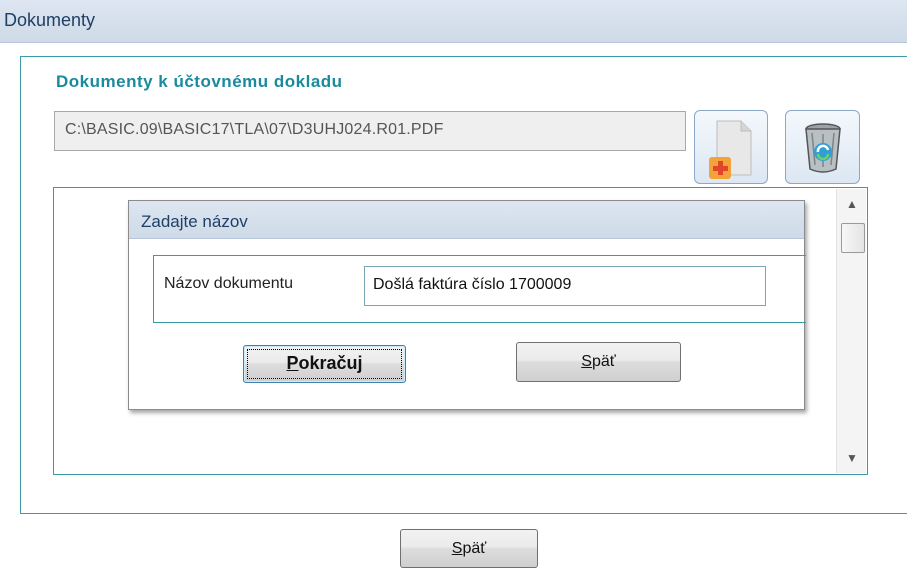 The image size is (907, 578). I want to click on add-document-button, so click(731, 147).